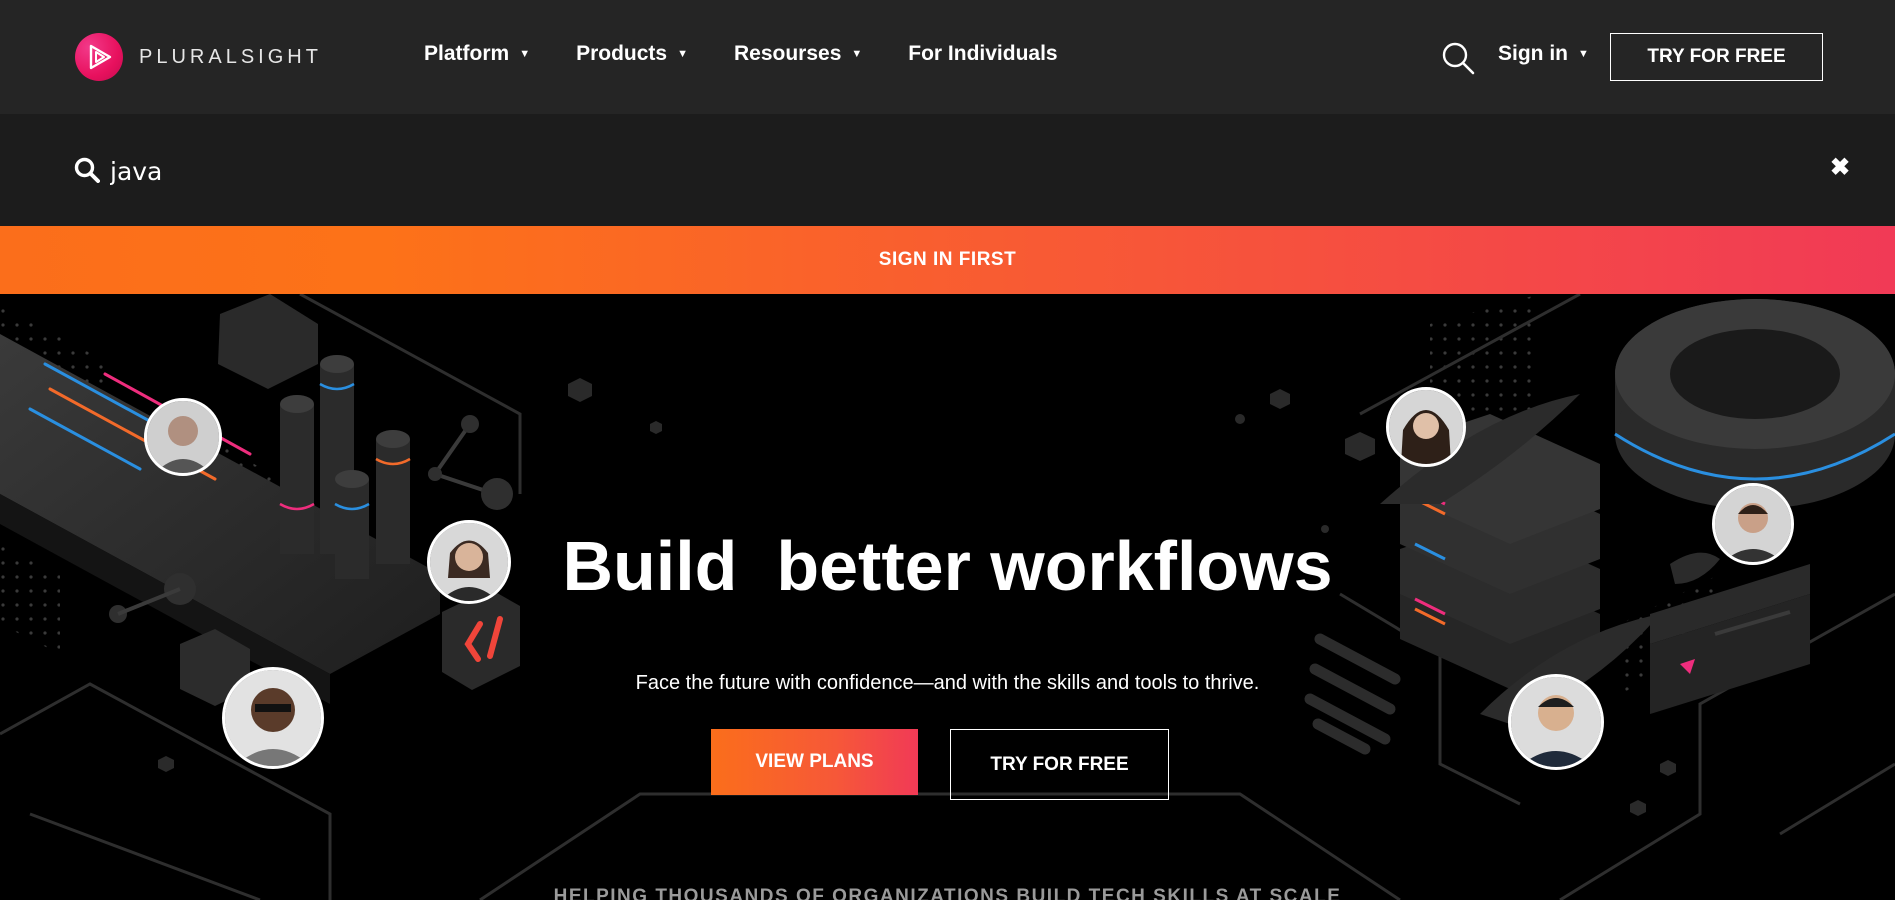 Image resolution: width=1895 pixels, height=900 pixels. What do you see at coordinates (99, 57) in the screenshot?
I see `logo-play-icon` at bounding box center [99, 57].